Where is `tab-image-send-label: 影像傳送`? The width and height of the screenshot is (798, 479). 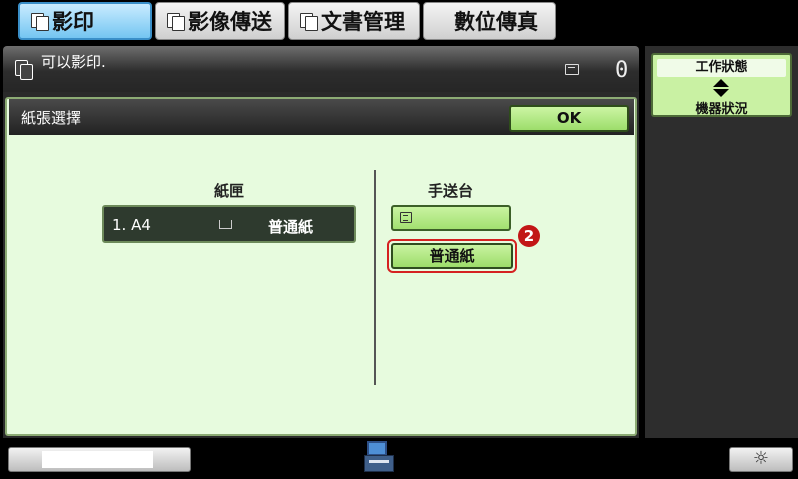 tab-image-send-label: 影像傳送 is located at coordinates (230, 22).